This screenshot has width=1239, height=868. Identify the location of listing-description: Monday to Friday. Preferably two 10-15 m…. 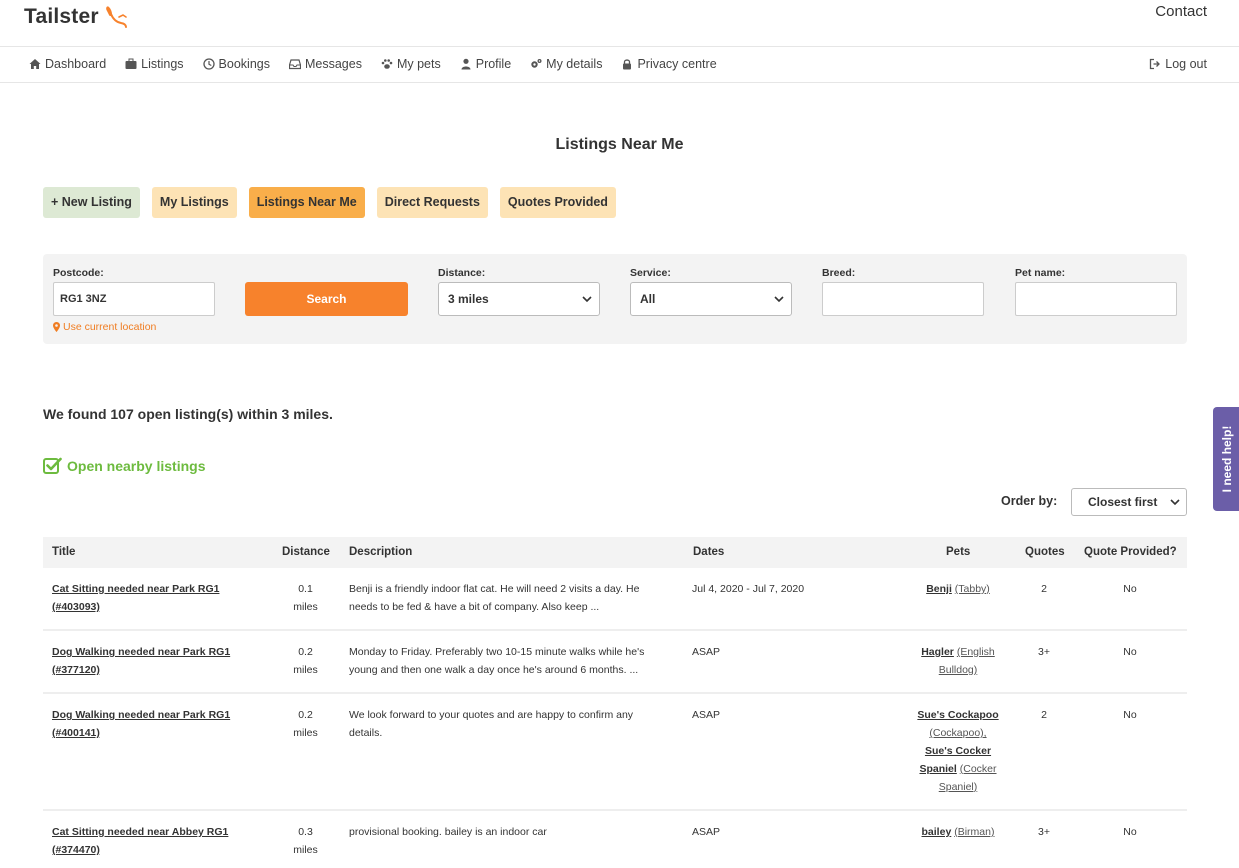
(519, 661).